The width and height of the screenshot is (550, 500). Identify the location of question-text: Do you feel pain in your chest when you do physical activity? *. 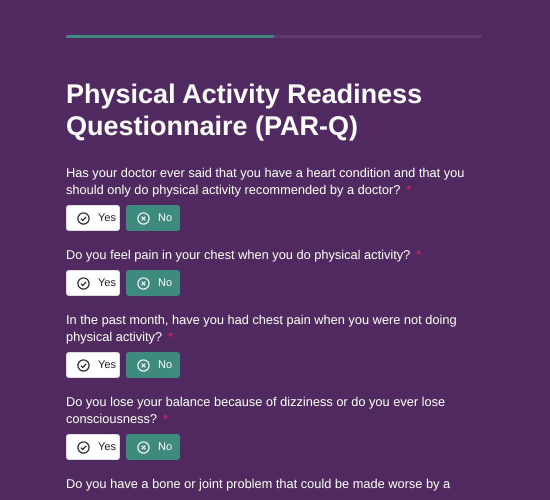
(244, 254).